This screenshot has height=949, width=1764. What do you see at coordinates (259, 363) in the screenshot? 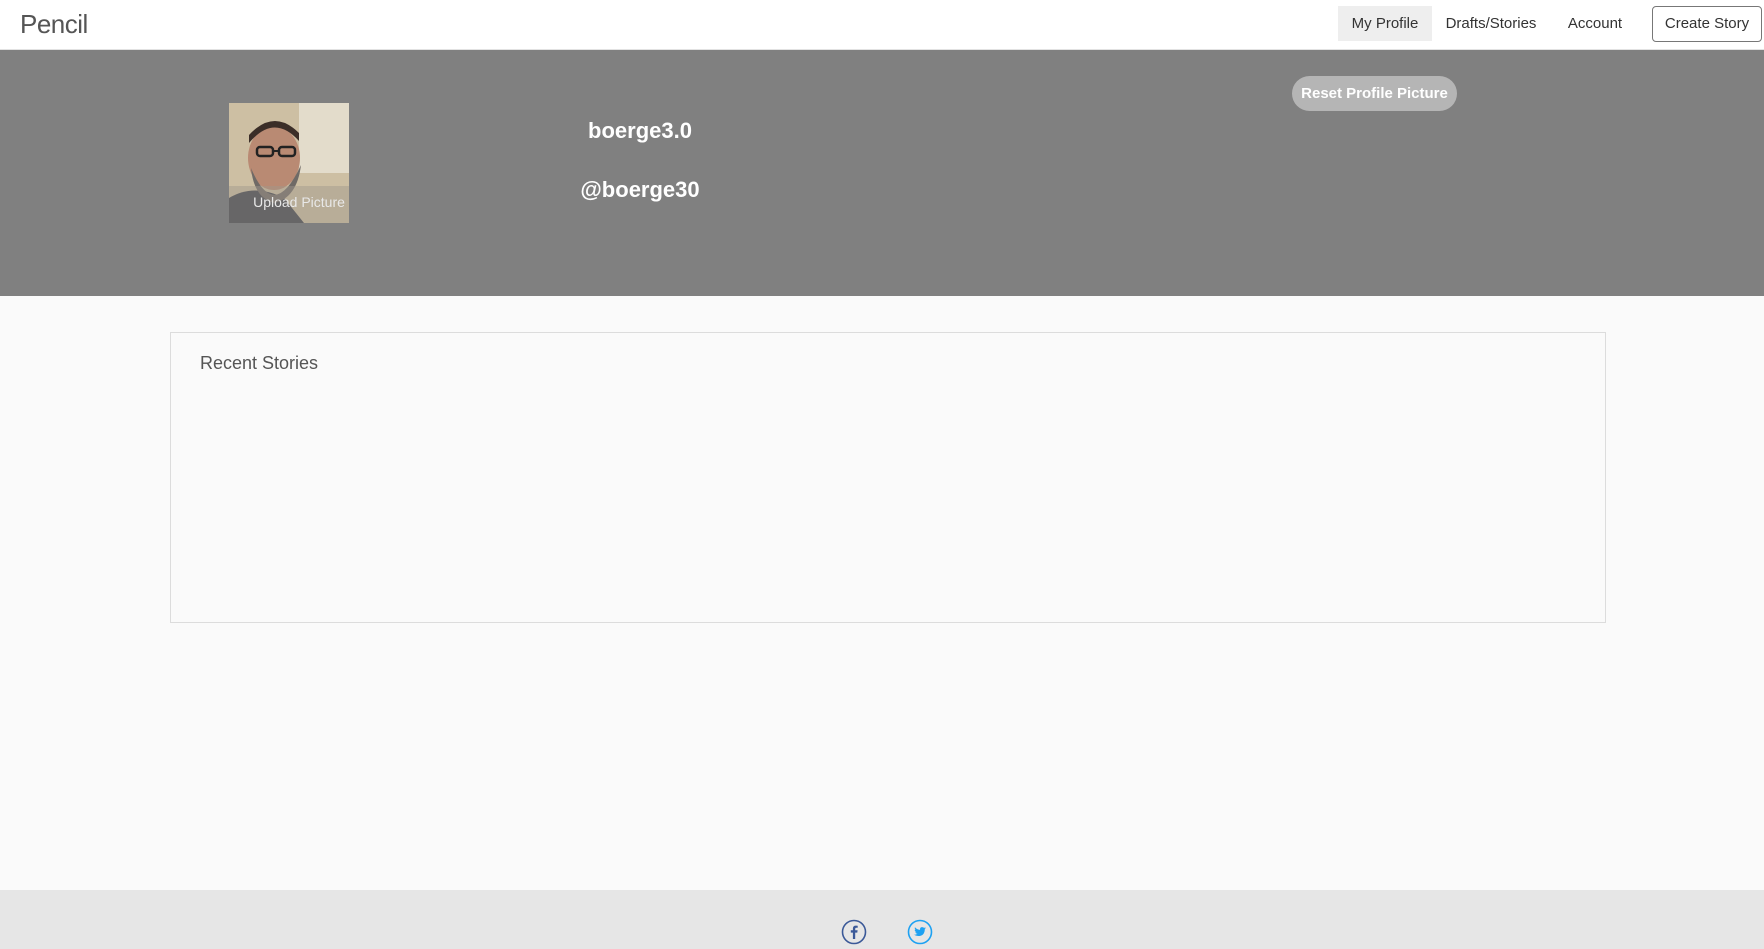
I see `recent-stories-title: Recent Stories` at bounding box center [259, 363].